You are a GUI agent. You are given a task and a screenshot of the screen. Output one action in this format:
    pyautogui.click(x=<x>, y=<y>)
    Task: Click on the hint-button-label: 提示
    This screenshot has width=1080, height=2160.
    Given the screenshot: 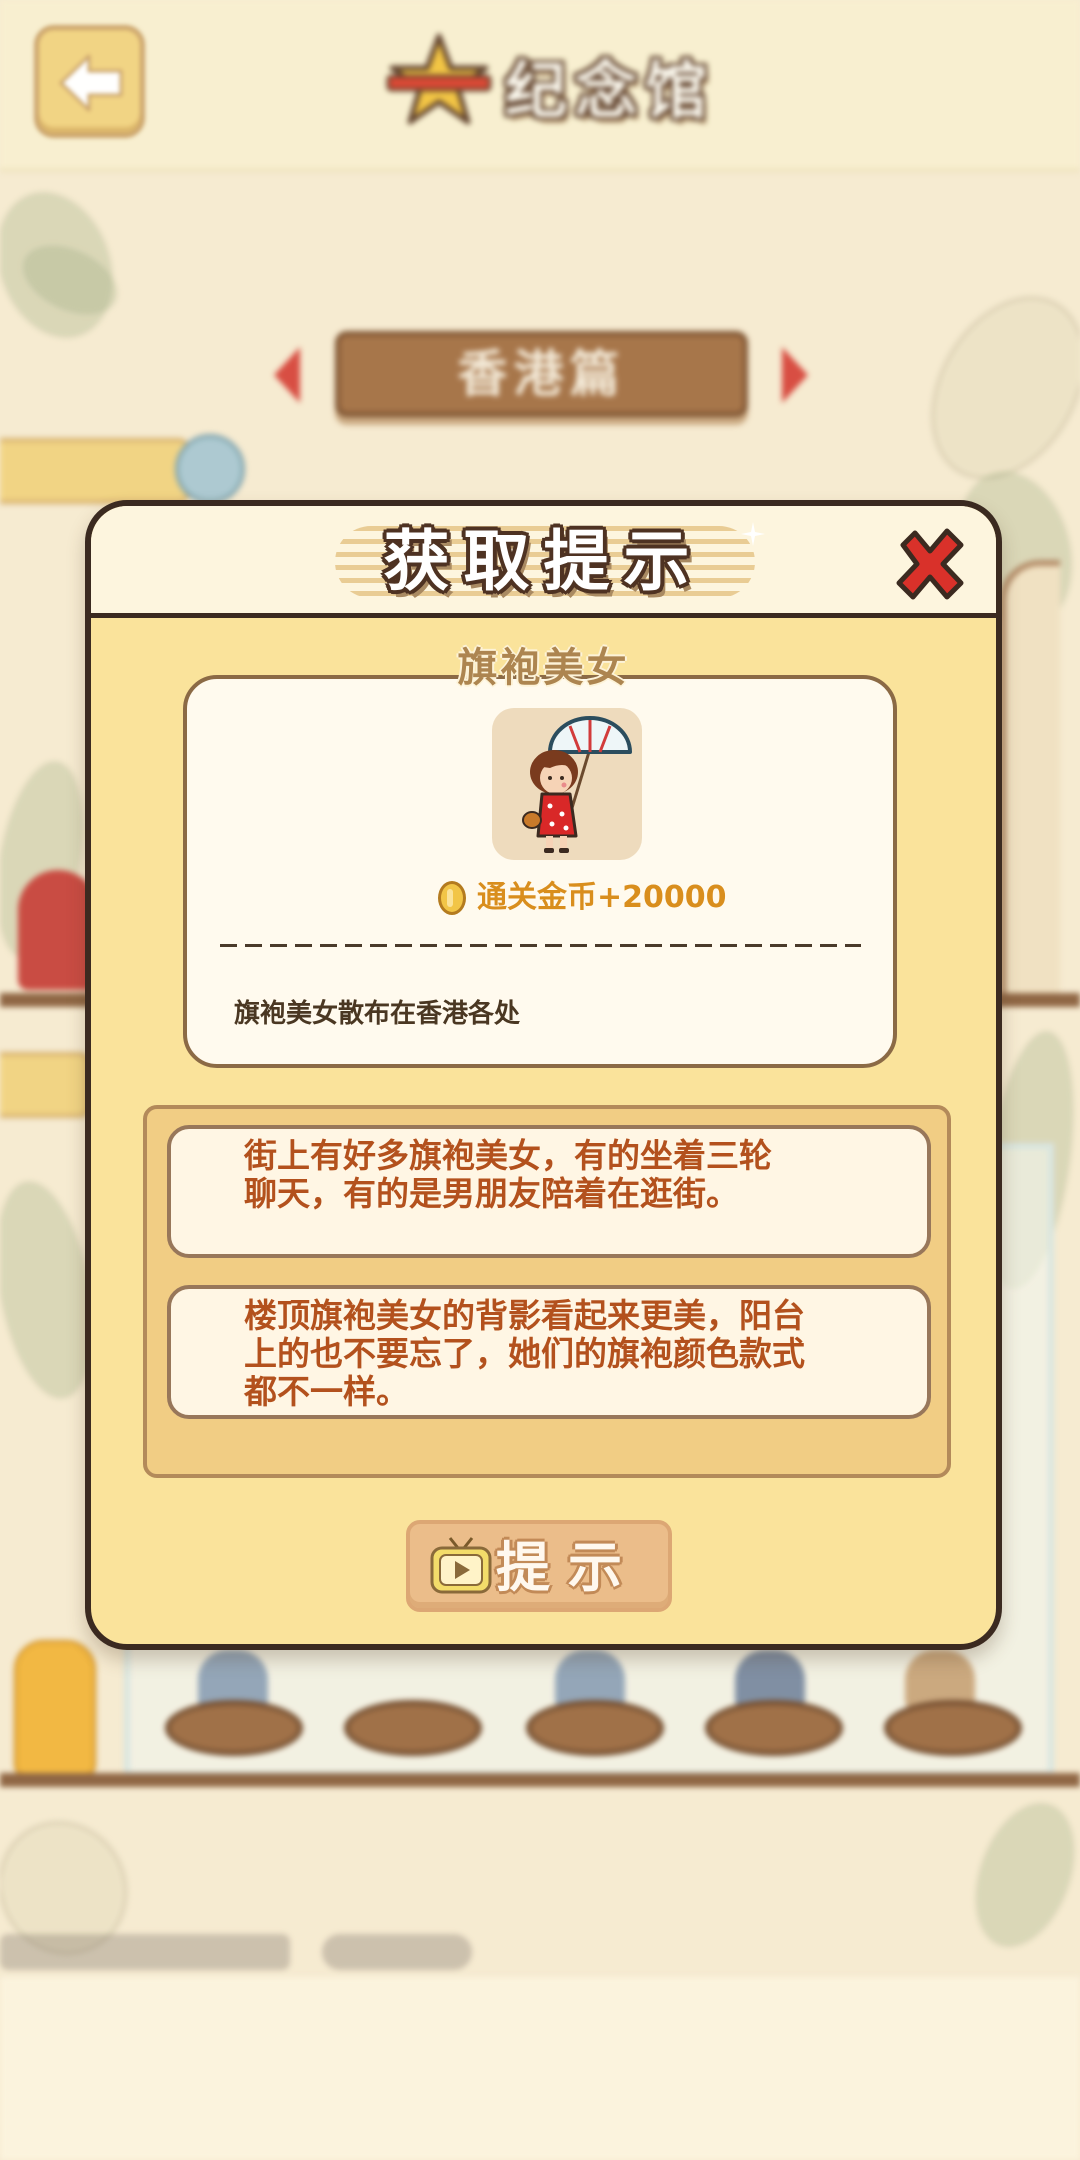 What is the action you would take?
    pyautogui.click(x=568, y=1567)
    